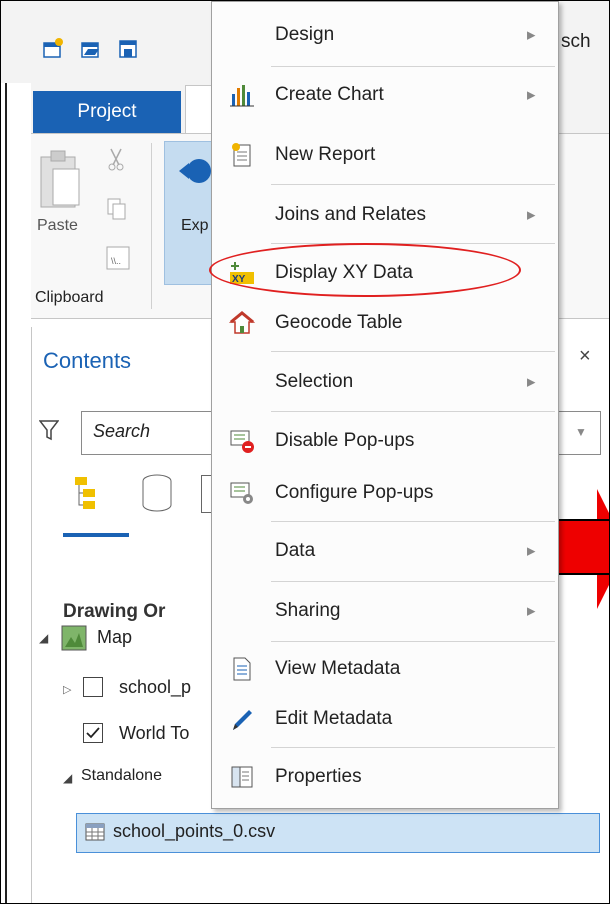 This screenshot has width=610, height=904. I want to click on edit-metadata-icon, so click(242, 720).